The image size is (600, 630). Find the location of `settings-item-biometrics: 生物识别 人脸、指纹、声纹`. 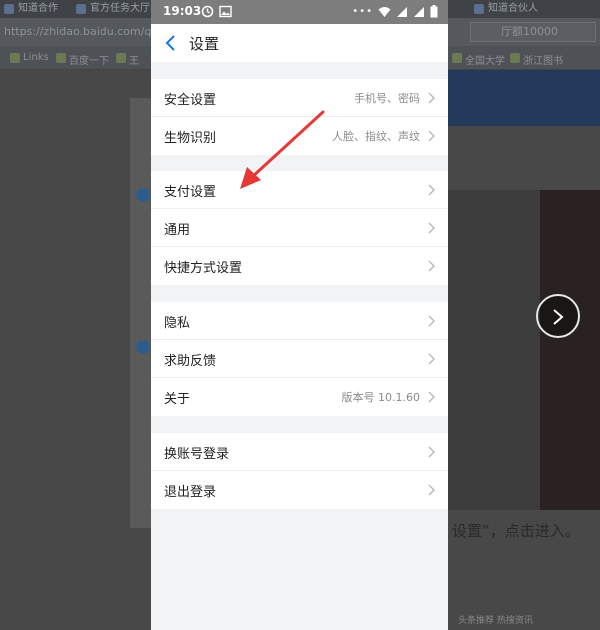

settings-item-biometrics: 生物识别 人脸、指纹、声纹 is located at coordinates (299, 136).